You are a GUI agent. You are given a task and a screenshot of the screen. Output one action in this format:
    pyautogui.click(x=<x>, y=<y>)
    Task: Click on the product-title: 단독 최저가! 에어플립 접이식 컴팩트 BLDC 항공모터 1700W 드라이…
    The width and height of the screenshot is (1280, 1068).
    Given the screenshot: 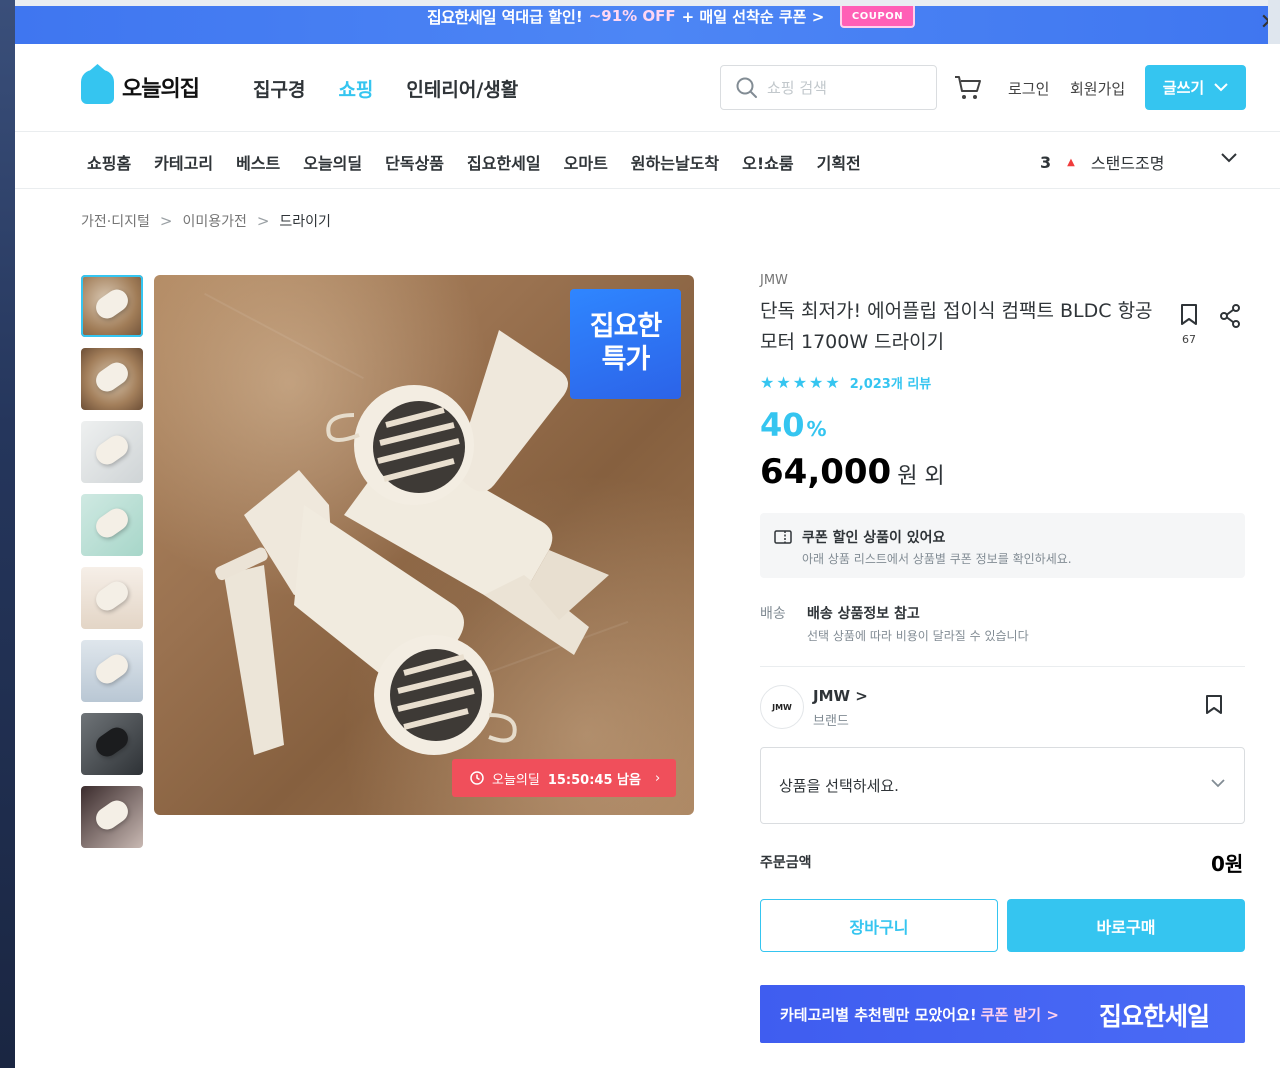 What is the action you would take?
    pyautogui.click(x=956, y=326)
    